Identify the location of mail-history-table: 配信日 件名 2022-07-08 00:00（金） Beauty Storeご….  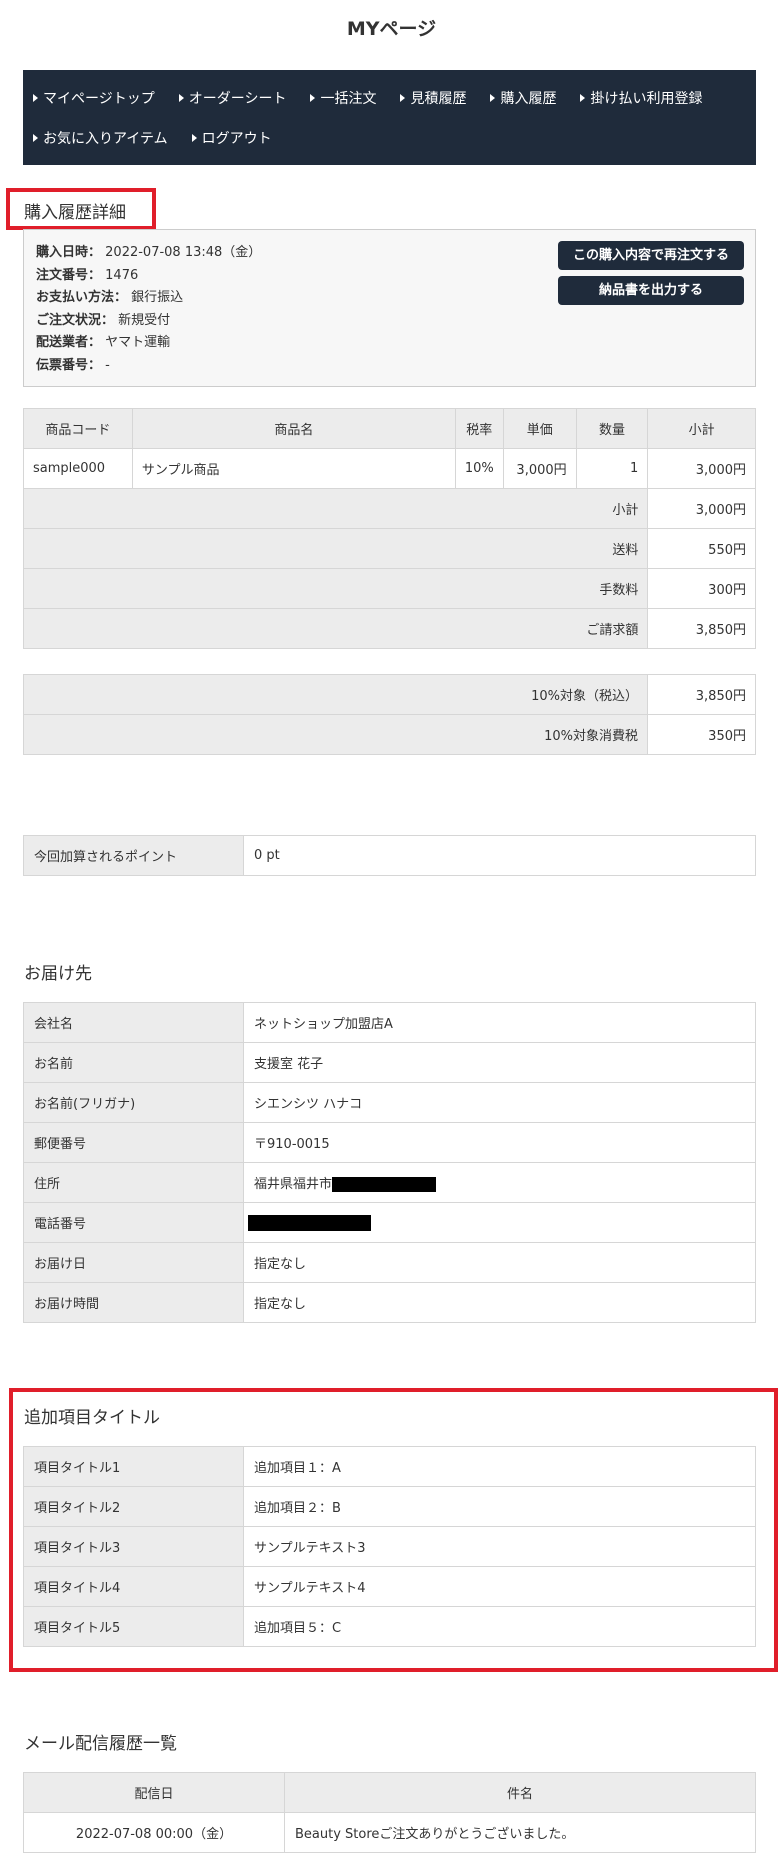
(389, 1812).